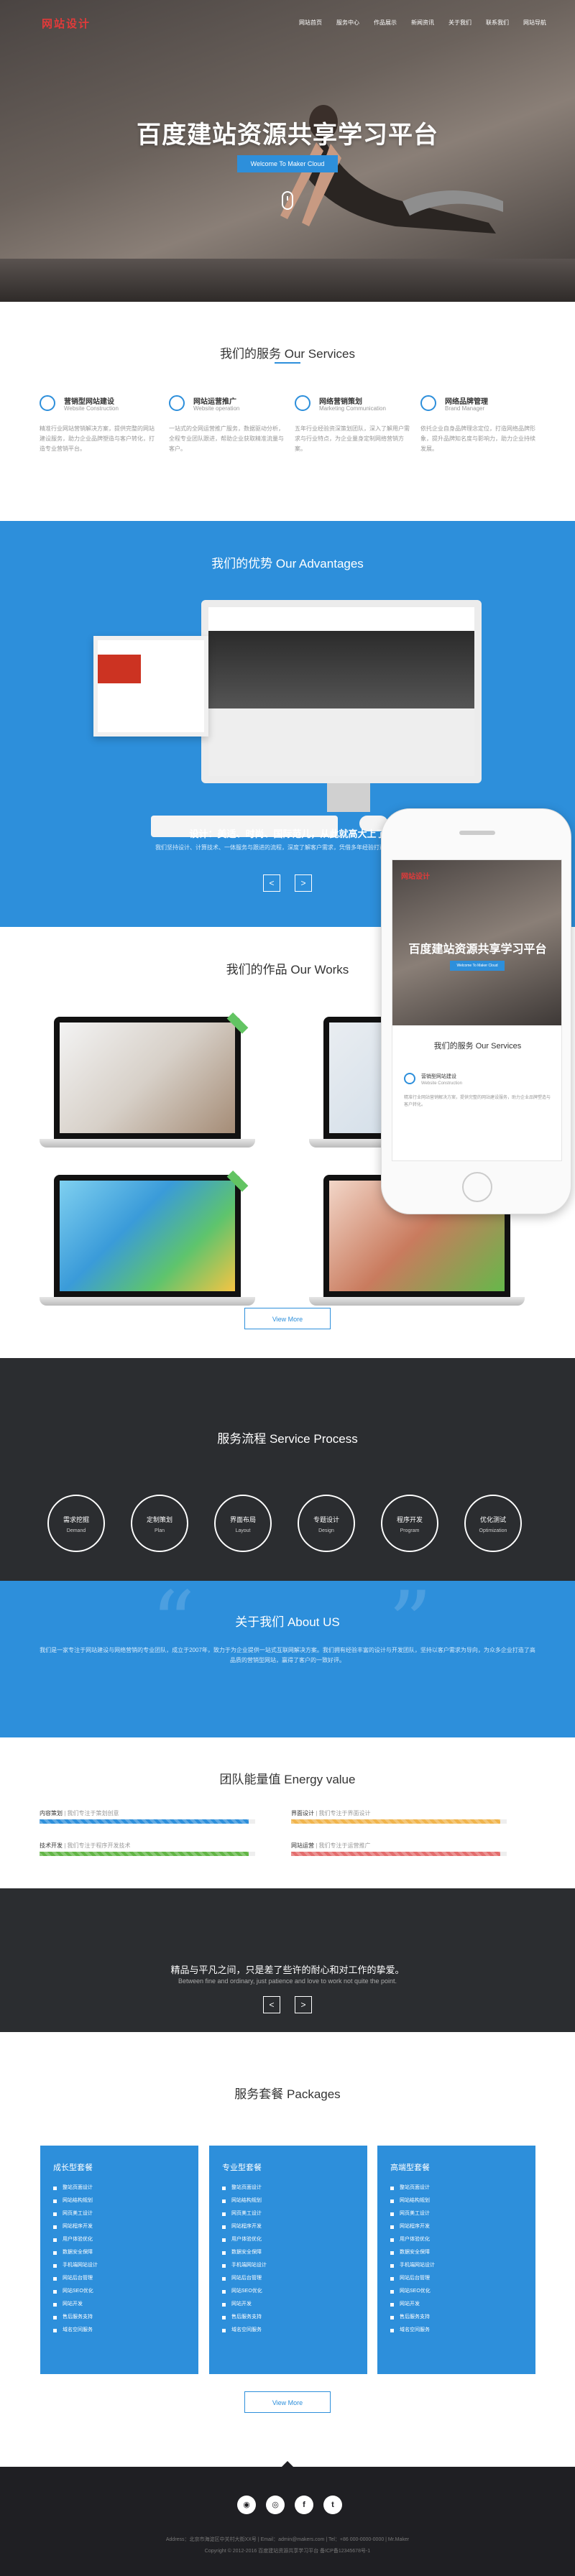 The height and width of the screenshot is (2576, 575). Describe the element at coordinates (287, 564) in the screenshot. I see `section-title: 我们的优势 Our Advantages` at that location.